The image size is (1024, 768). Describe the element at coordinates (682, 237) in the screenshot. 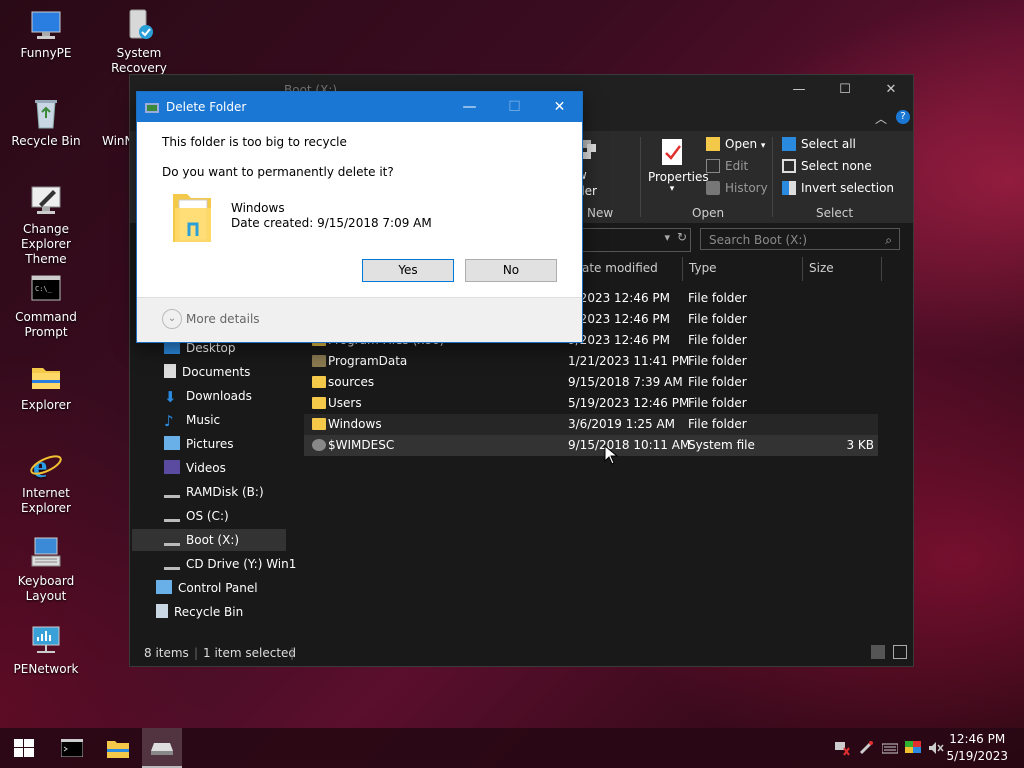

I see `refresh-icon: ↻` at that location.